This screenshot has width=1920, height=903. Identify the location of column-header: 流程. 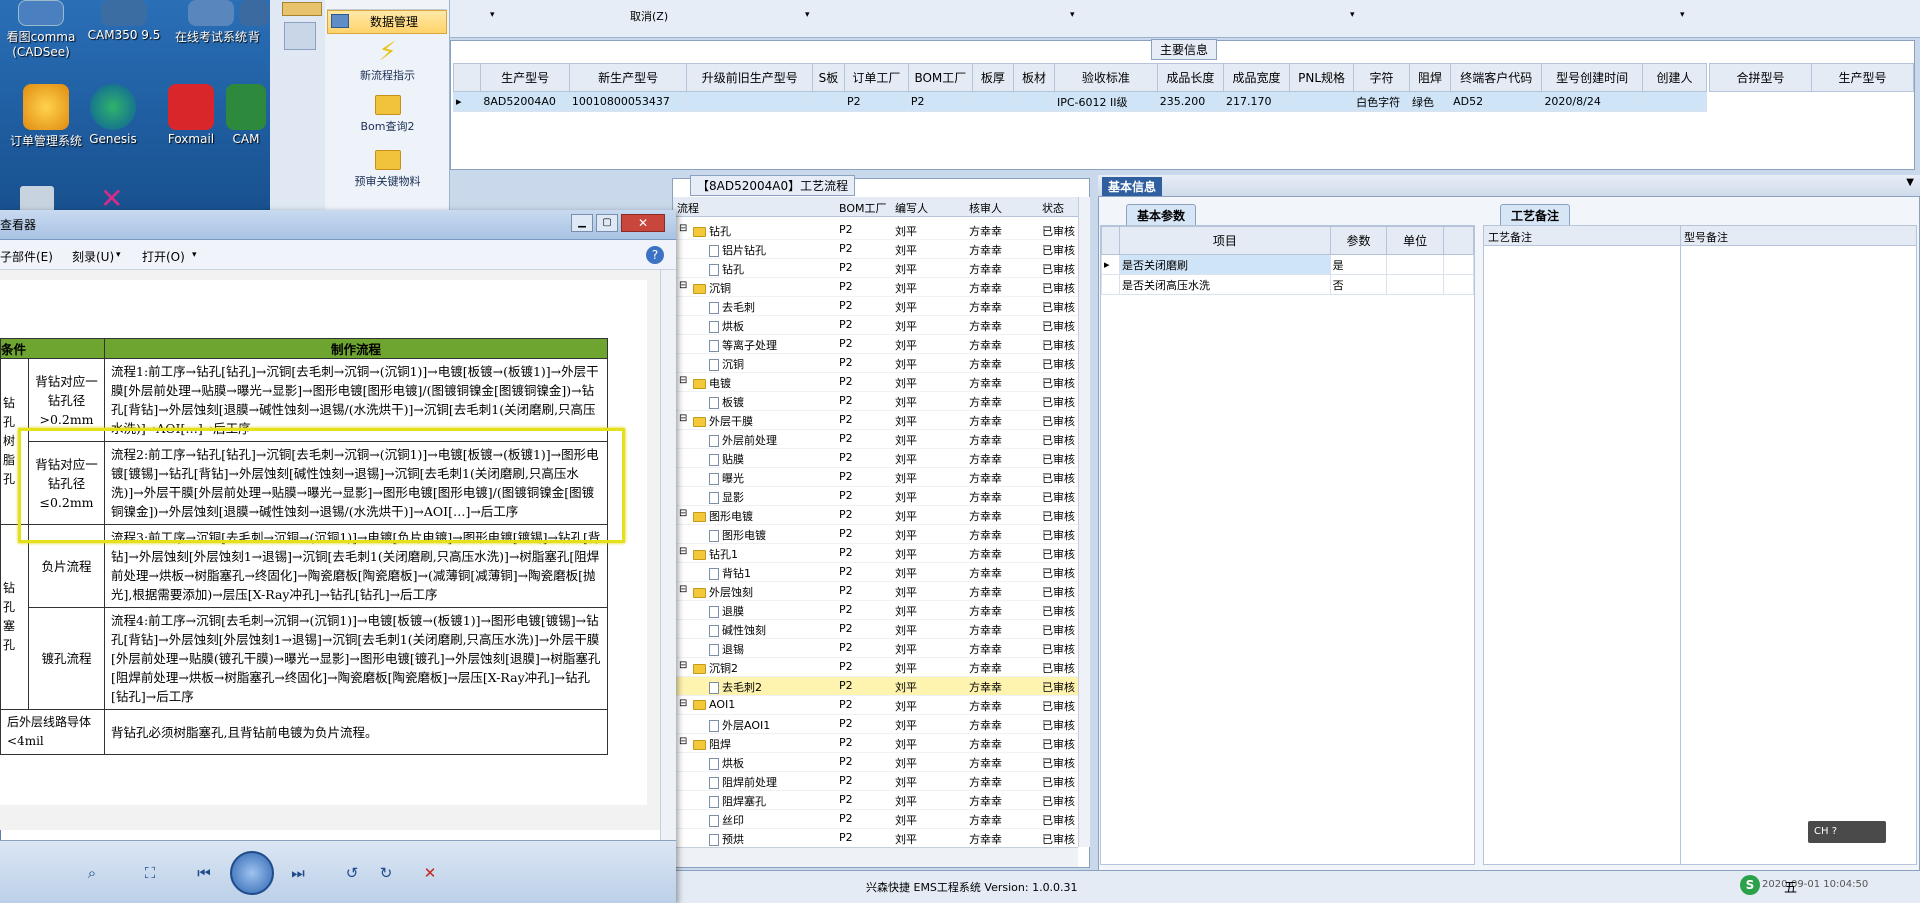
(688, 208).